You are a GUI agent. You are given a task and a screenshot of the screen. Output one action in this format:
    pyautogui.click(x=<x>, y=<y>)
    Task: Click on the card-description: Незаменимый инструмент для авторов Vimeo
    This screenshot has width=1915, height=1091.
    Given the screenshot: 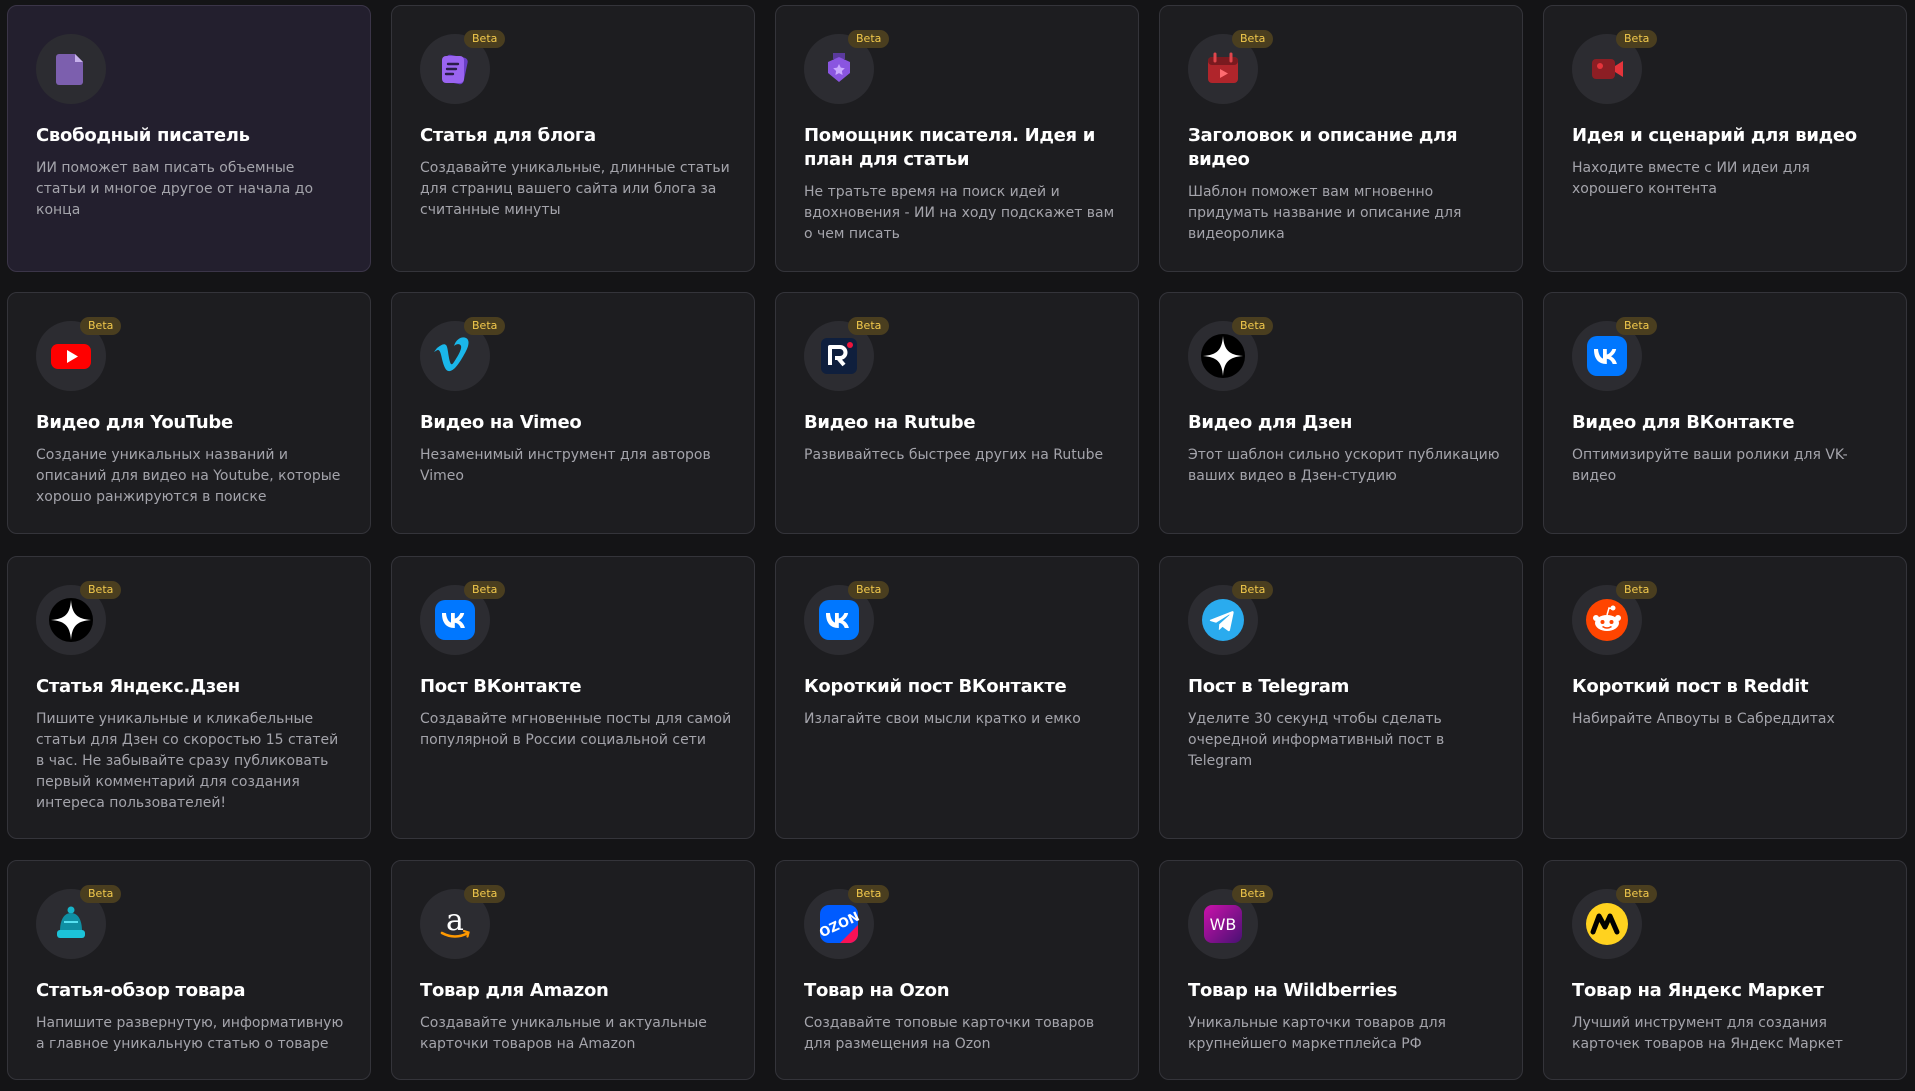 What is the action you would take?
    pyautogui.click(x=565, y=465)
    